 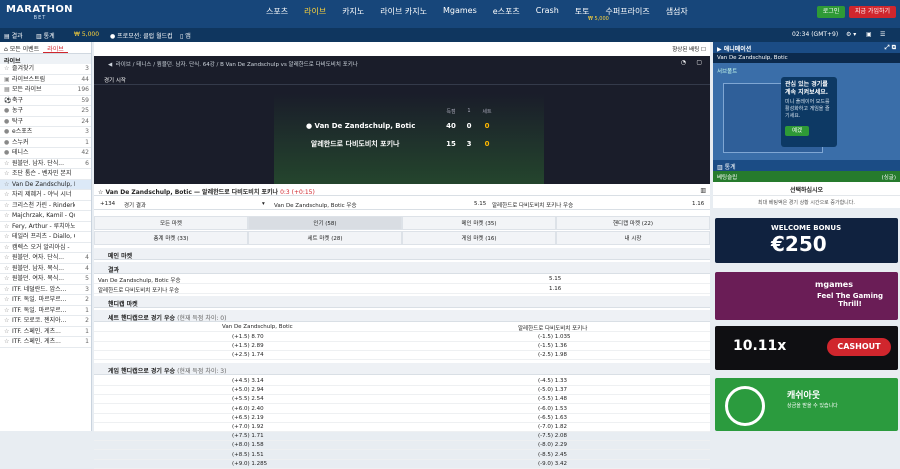 What do you see at coordinates (45, 90) in the screenshot?
I see `sidebar-item: ▦ 모든 라이브 196` at bounding box center [45, 90].